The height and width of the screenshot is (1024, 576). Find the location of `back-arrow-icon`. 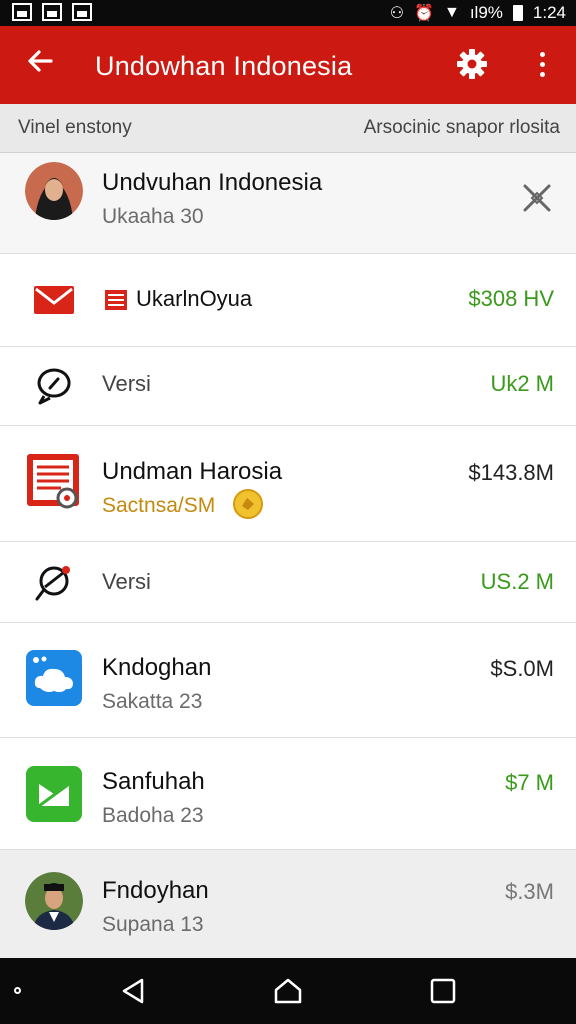

back-arrow-icon is located at coordinates (40, 65).